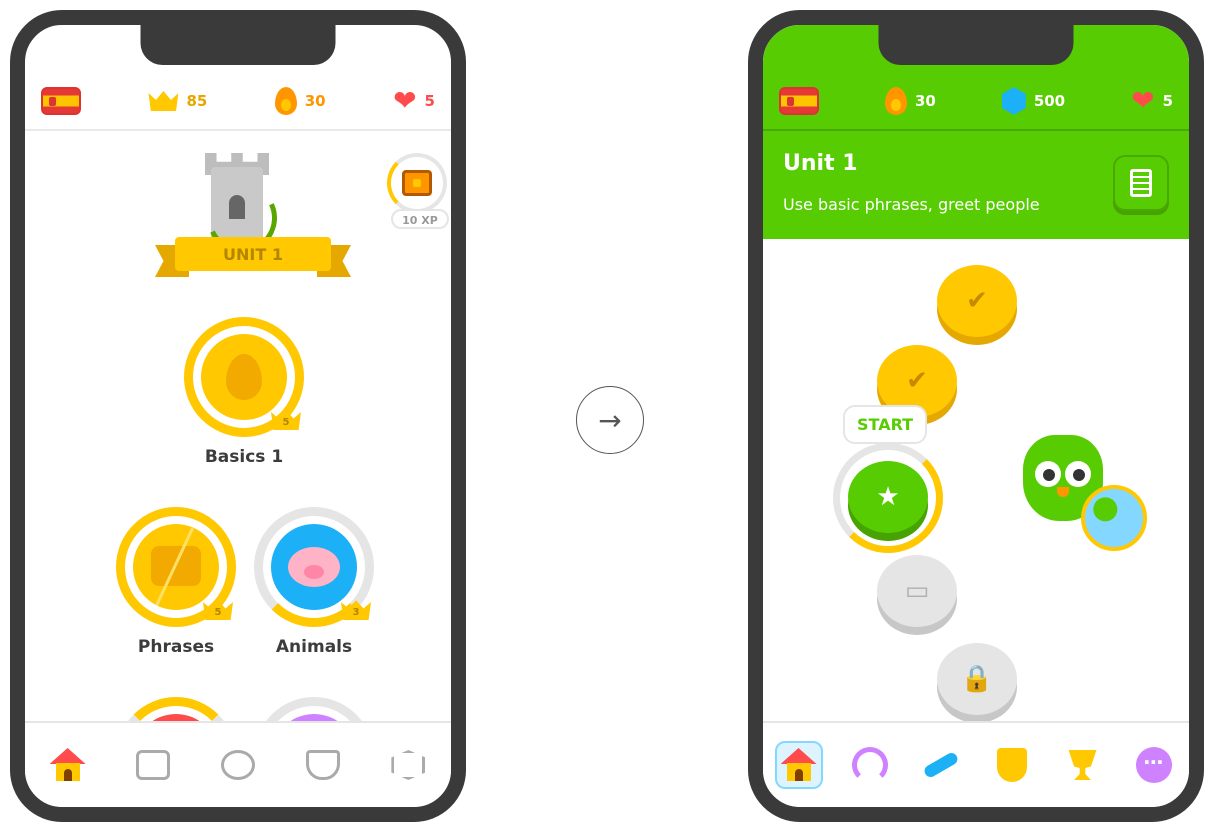 The image size is (1211, 830). I want to click on tab-shop, so click(408, 765).